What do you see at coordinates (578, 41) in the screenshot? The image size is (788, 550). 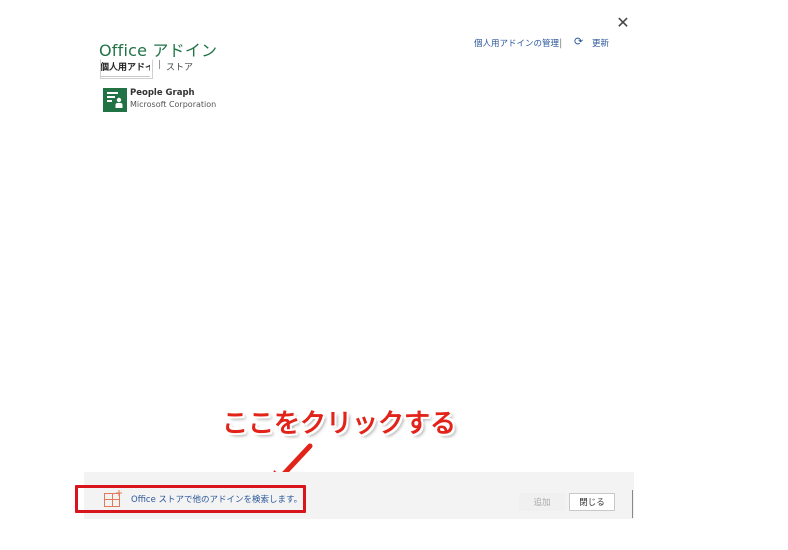 I see `refresh-icon: ⟳` at bounding box center [578, 41].